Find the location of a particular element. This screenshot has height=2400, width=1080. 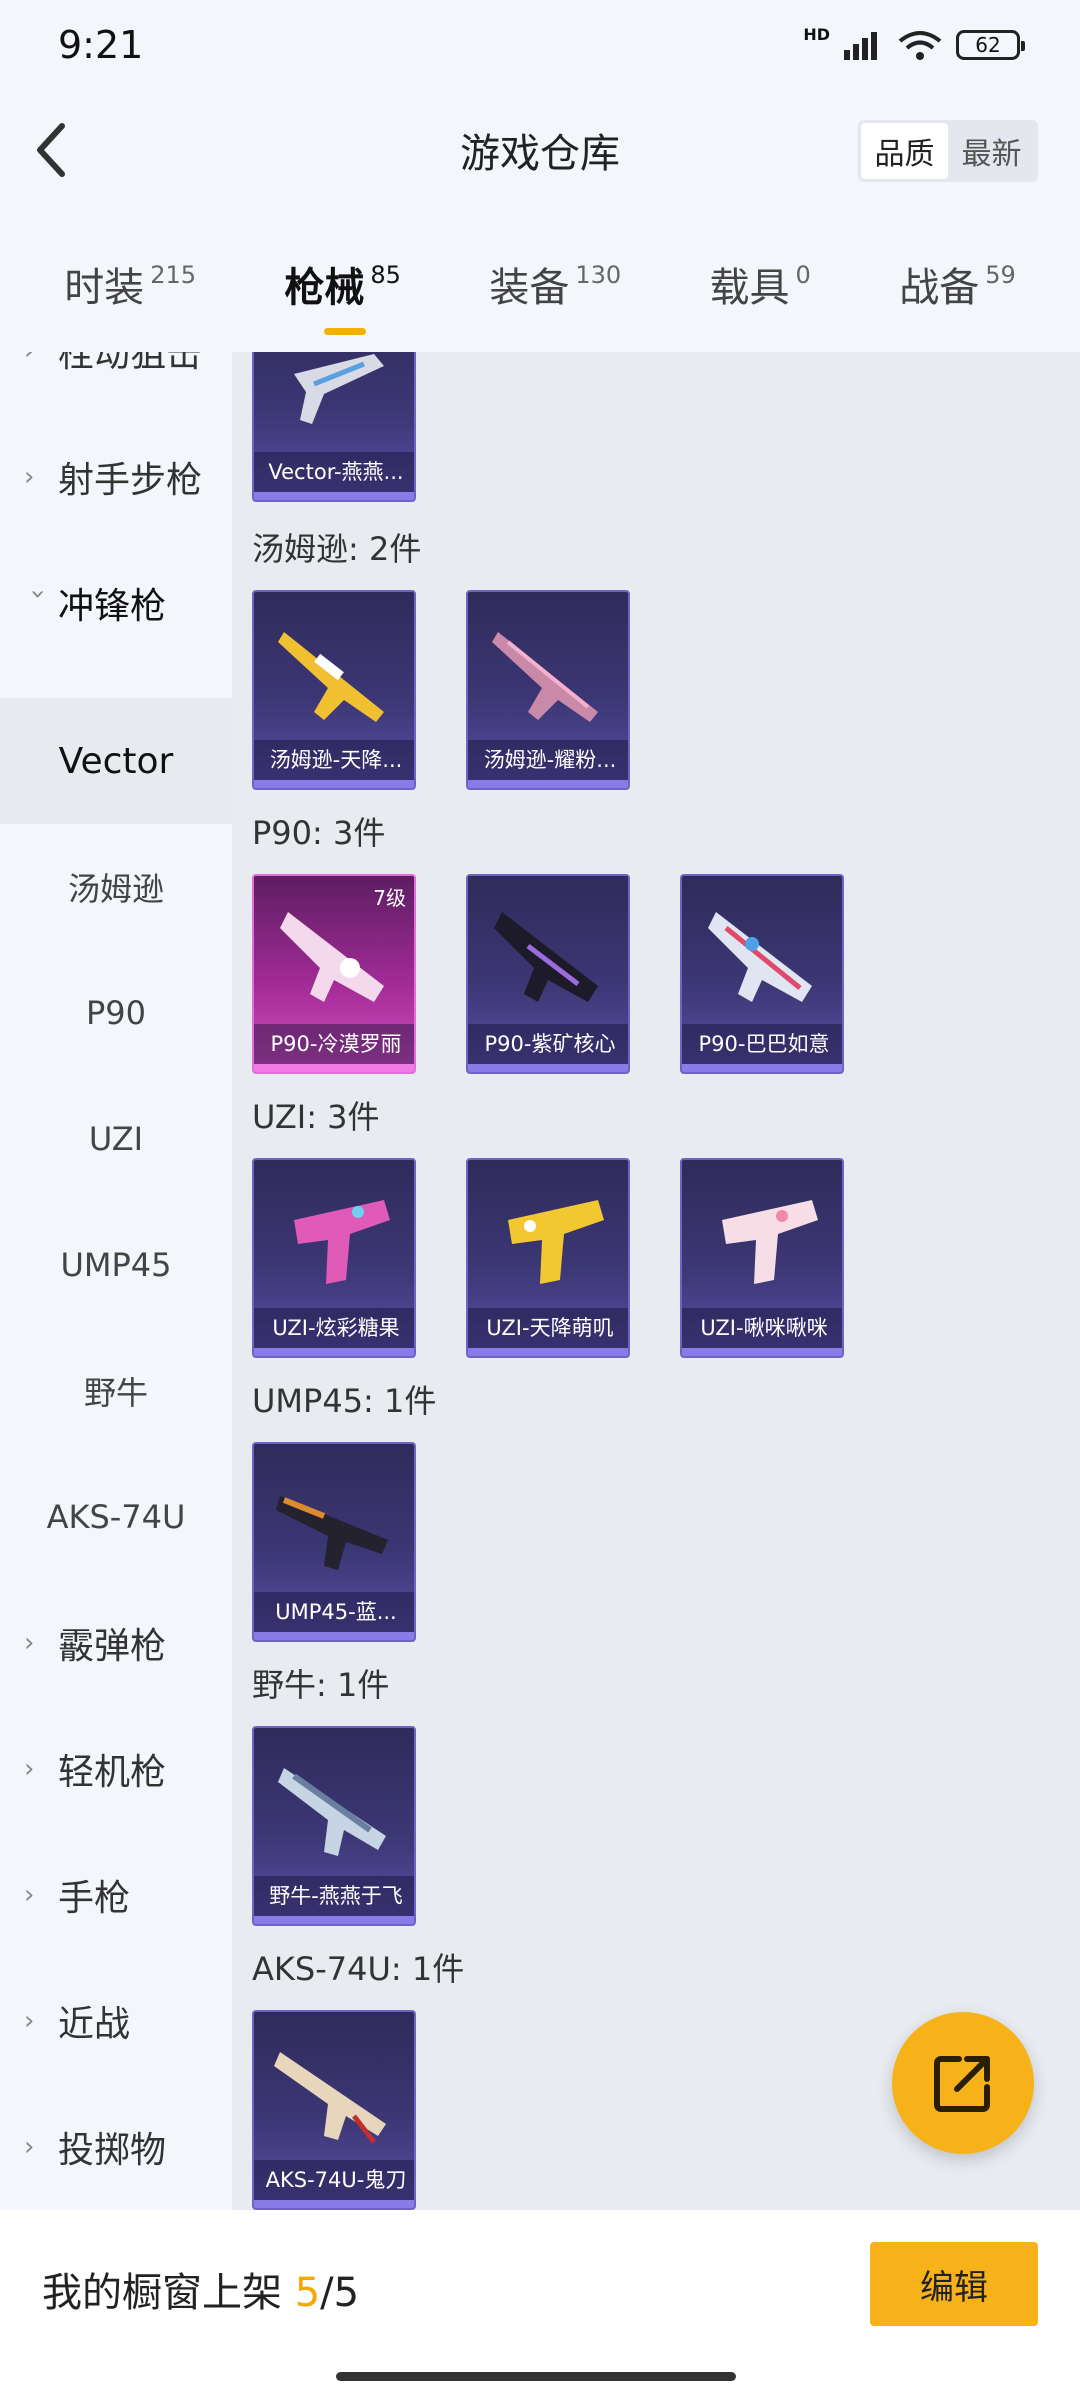

sidebar-item-label: UZI is located at coordinates (116, 1139).